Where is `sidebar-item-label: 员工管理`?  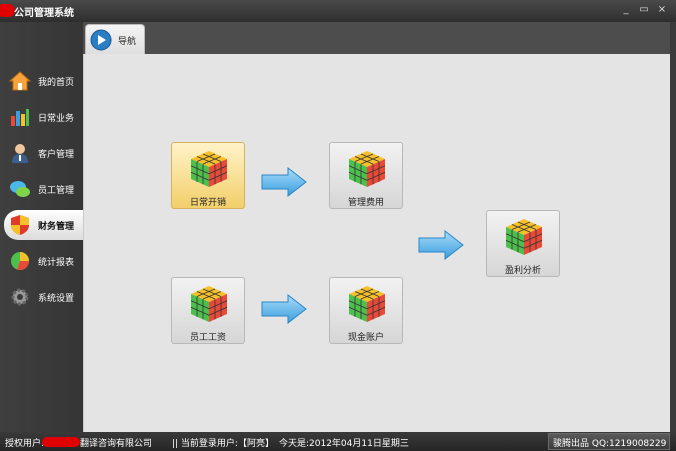 sidebar-item-label: 员工管理 is located at coordinates (56, 191).